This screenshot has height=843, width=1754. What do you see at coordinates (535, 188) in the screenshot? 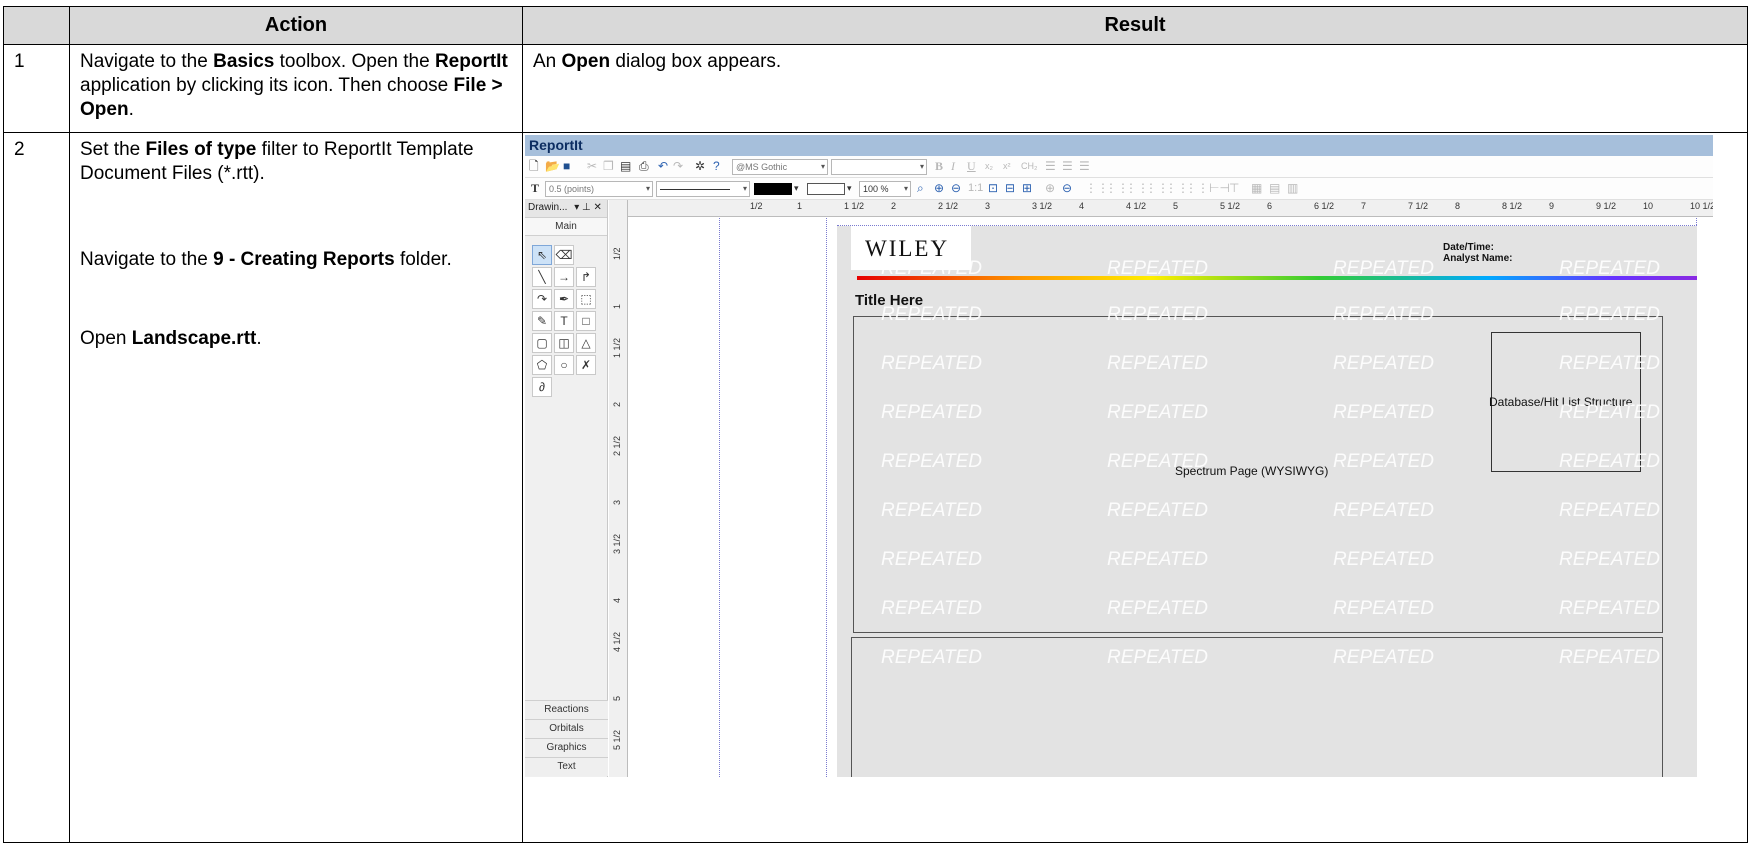
I see `text-tool-icon: T` at bounding box center [535, 188].